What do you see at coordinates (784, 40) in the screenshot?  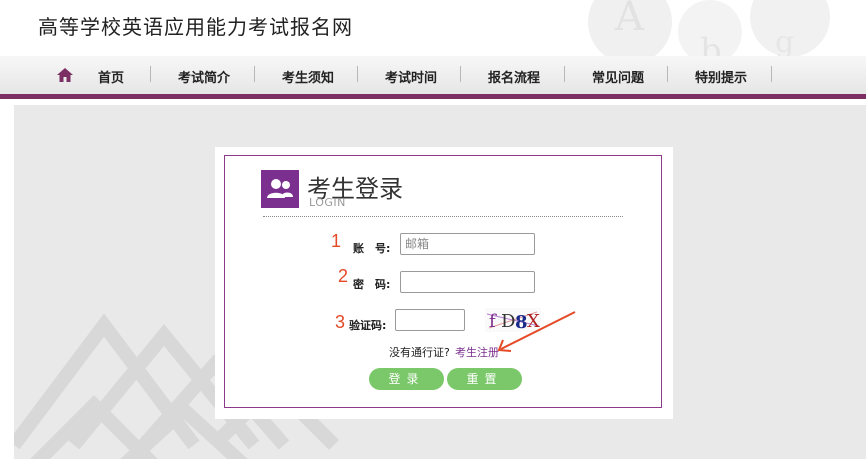 I see `svg-text: g` at bounding box center [784, 40].